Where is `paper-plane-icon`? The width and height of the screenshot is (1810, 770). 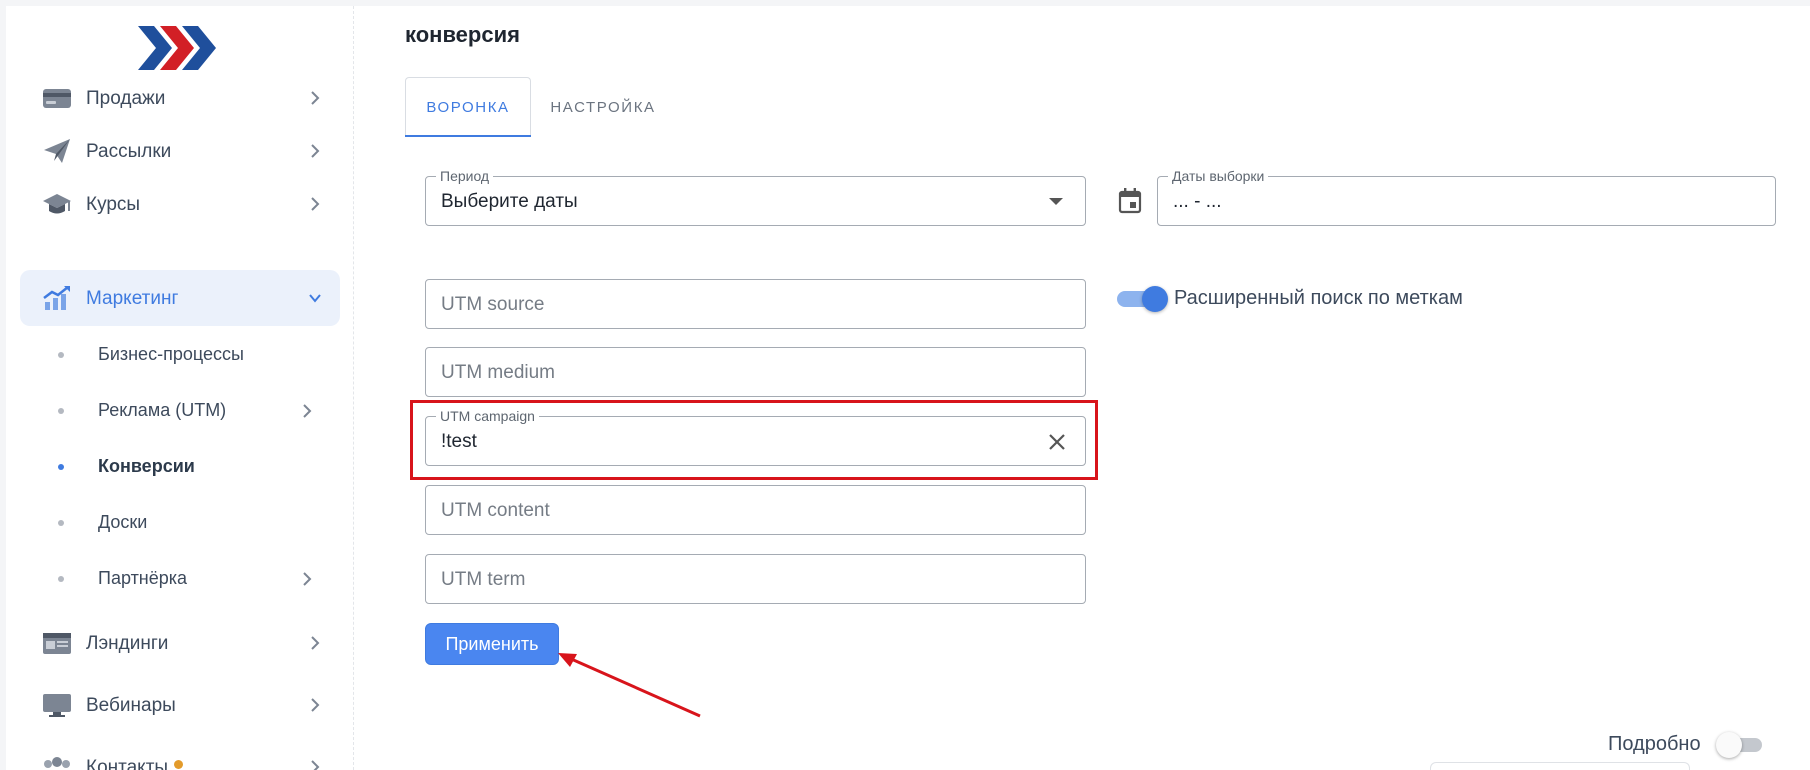
paper-plane-icon is located at coordinates (57, 151).